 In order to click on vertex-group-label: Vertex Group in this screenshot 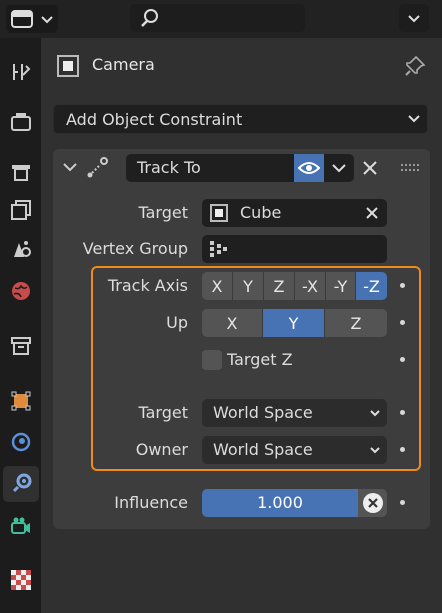, I will do `click(135, 248)`.